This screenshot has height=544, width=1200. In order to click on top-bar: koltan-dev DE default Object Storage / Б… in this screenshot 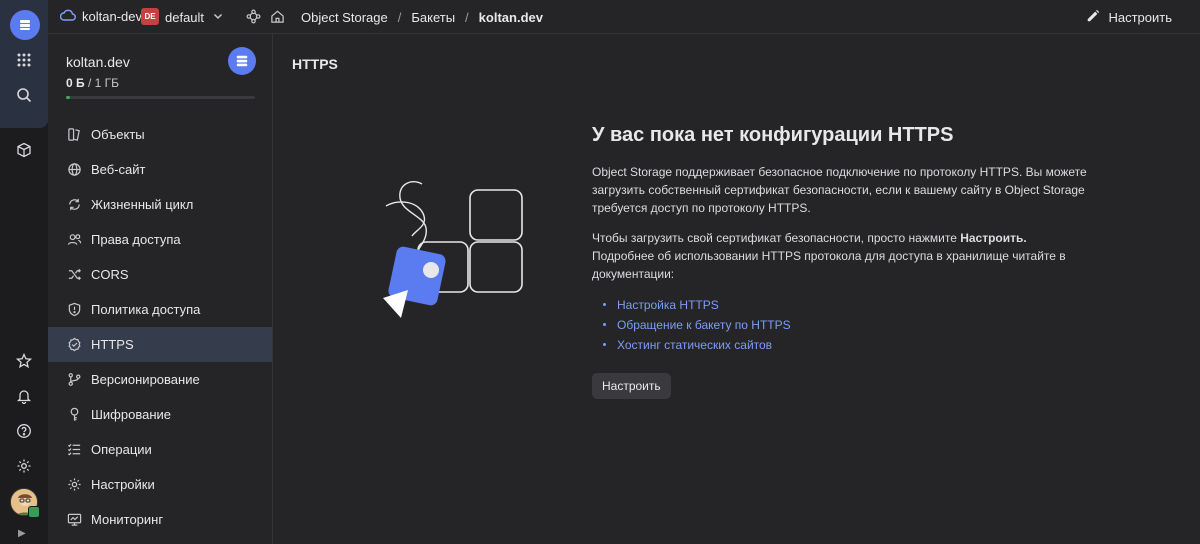, I will do `click(624, 17)`.